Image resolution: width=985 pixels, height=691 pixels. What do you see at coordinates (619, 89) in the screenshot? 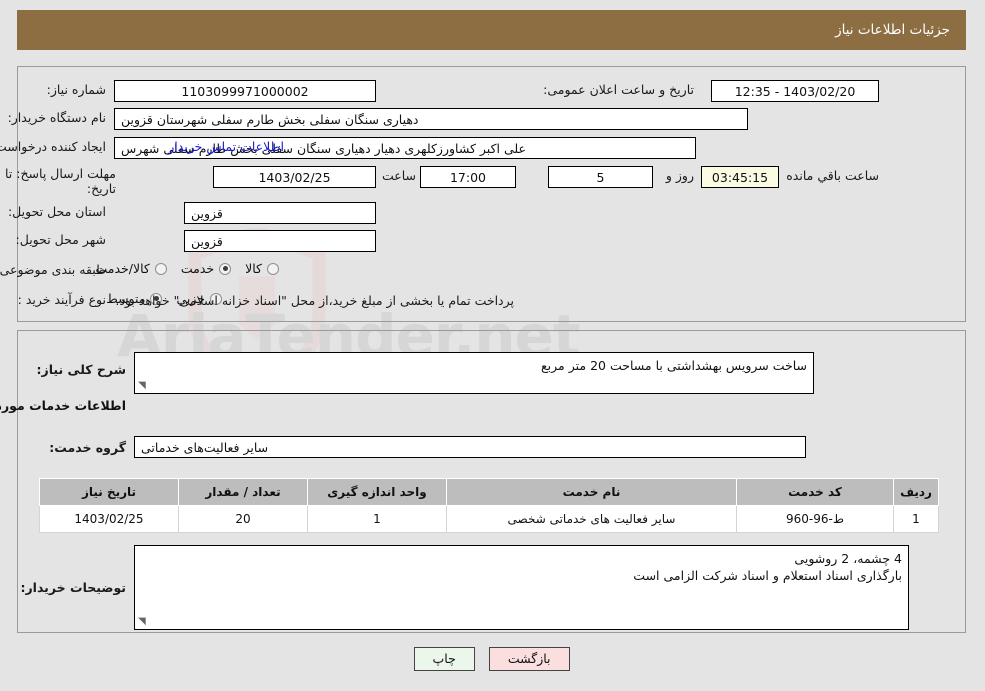
I see `public-announce-label: تاریخ و ساعت اعلان عمومی:` at bounding box center [619, 89].